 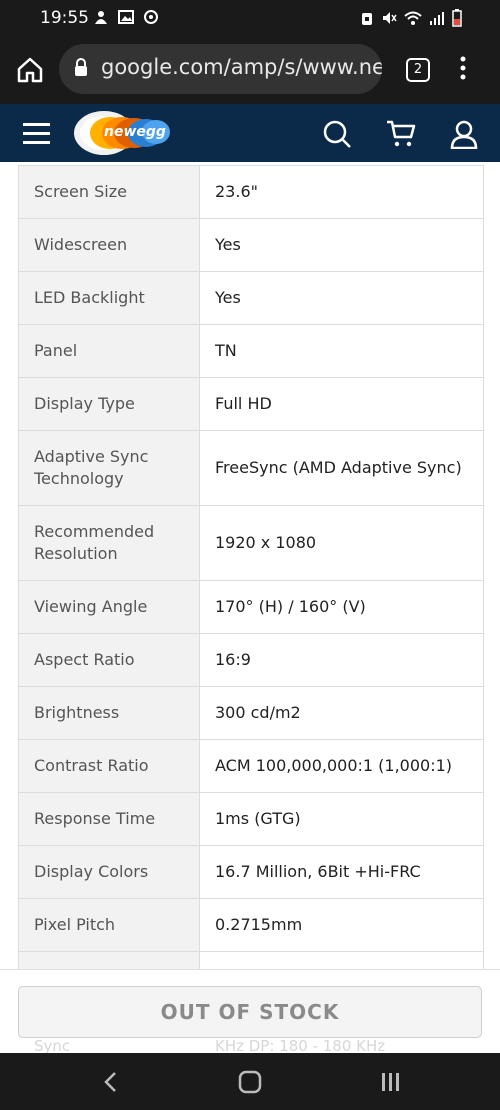 What do you see at coordinates (341, 468) in the screenshot?
I see `spec-value: FreeSync (AMD Adaptive Sync)` at bounding box center [341, 468].